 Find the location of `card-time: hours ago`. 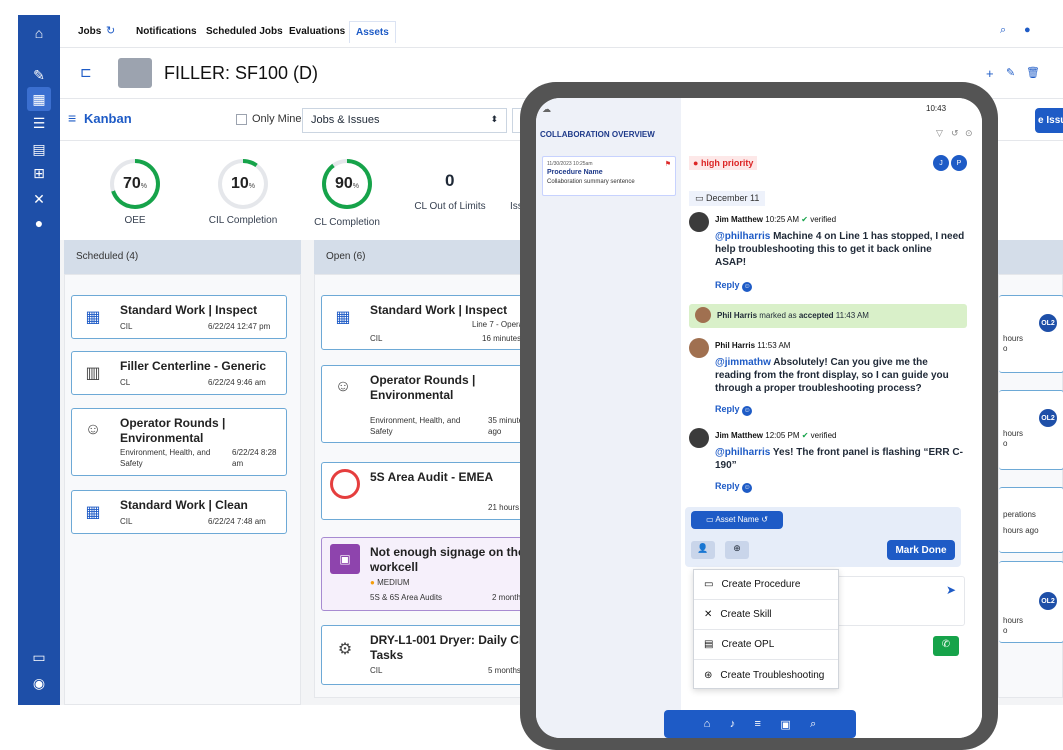

card-time: hours ago is located at coordinates (1021, 530).